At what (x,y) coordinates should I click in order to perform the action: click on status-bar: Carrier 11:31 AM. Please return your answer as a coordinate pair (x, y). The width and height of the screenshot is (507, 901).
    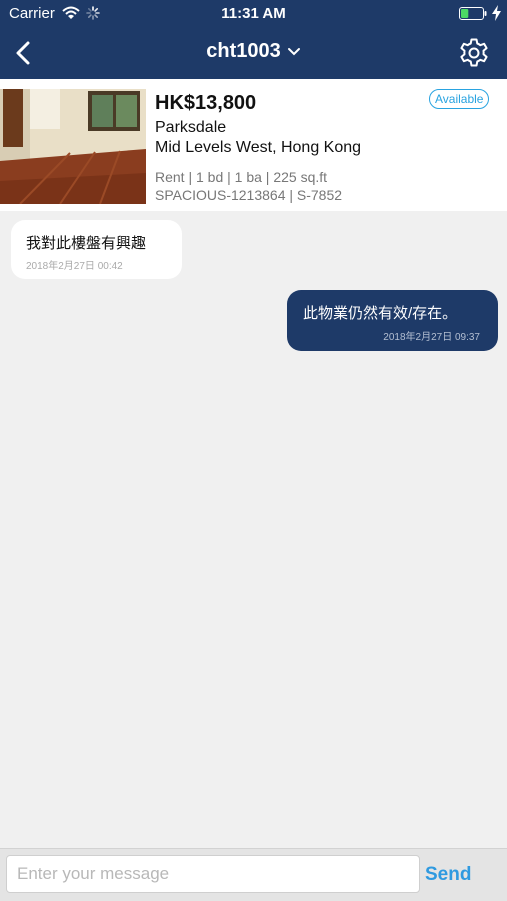
    Looking at the image, I should click on (253, 14).